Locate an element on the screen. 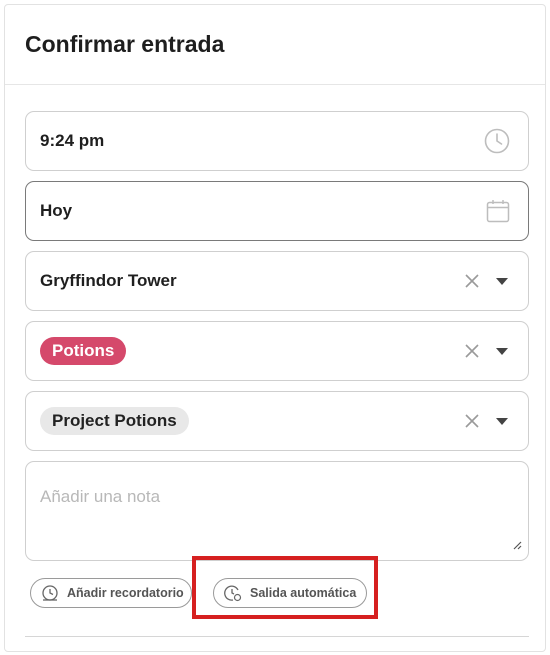 This screenshot has height=655, width=550. location-select: Gryffindor Tower is located at coordinates (277, 281).